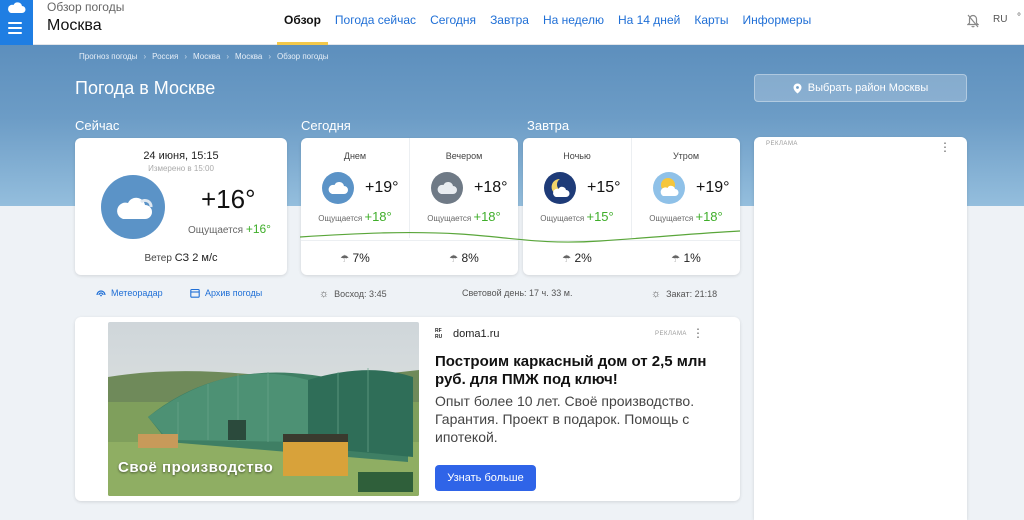 The height and width of the screenshot is (520, 1024). What do you see at coordinates (583, 258) in the screenshot?
I see `precipitation-value: 2%` at bounding box center [583, 258].